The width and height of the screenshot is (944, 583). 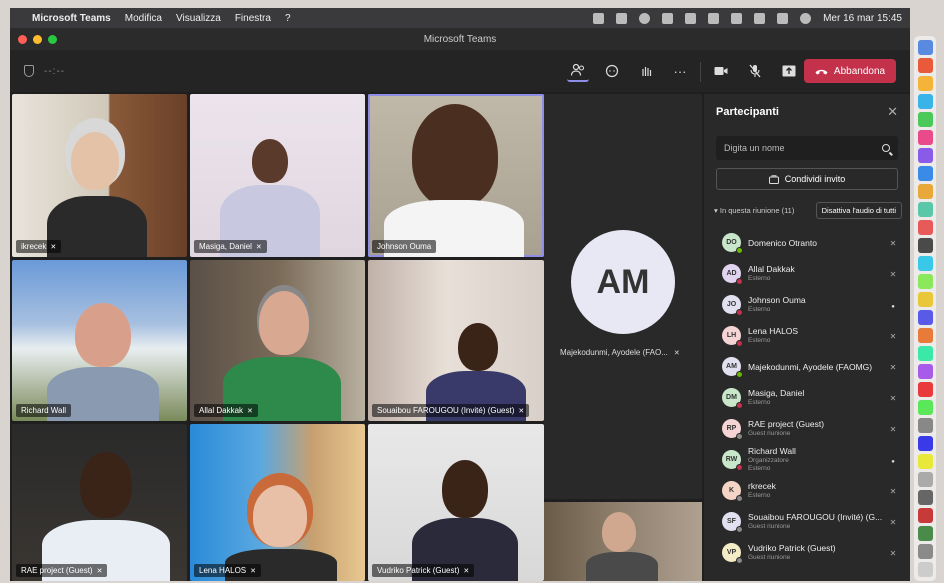 What do you see at coordinates (29, 71) in the screenshot?
I see `shield-icon` at bounding box center [29, 71].